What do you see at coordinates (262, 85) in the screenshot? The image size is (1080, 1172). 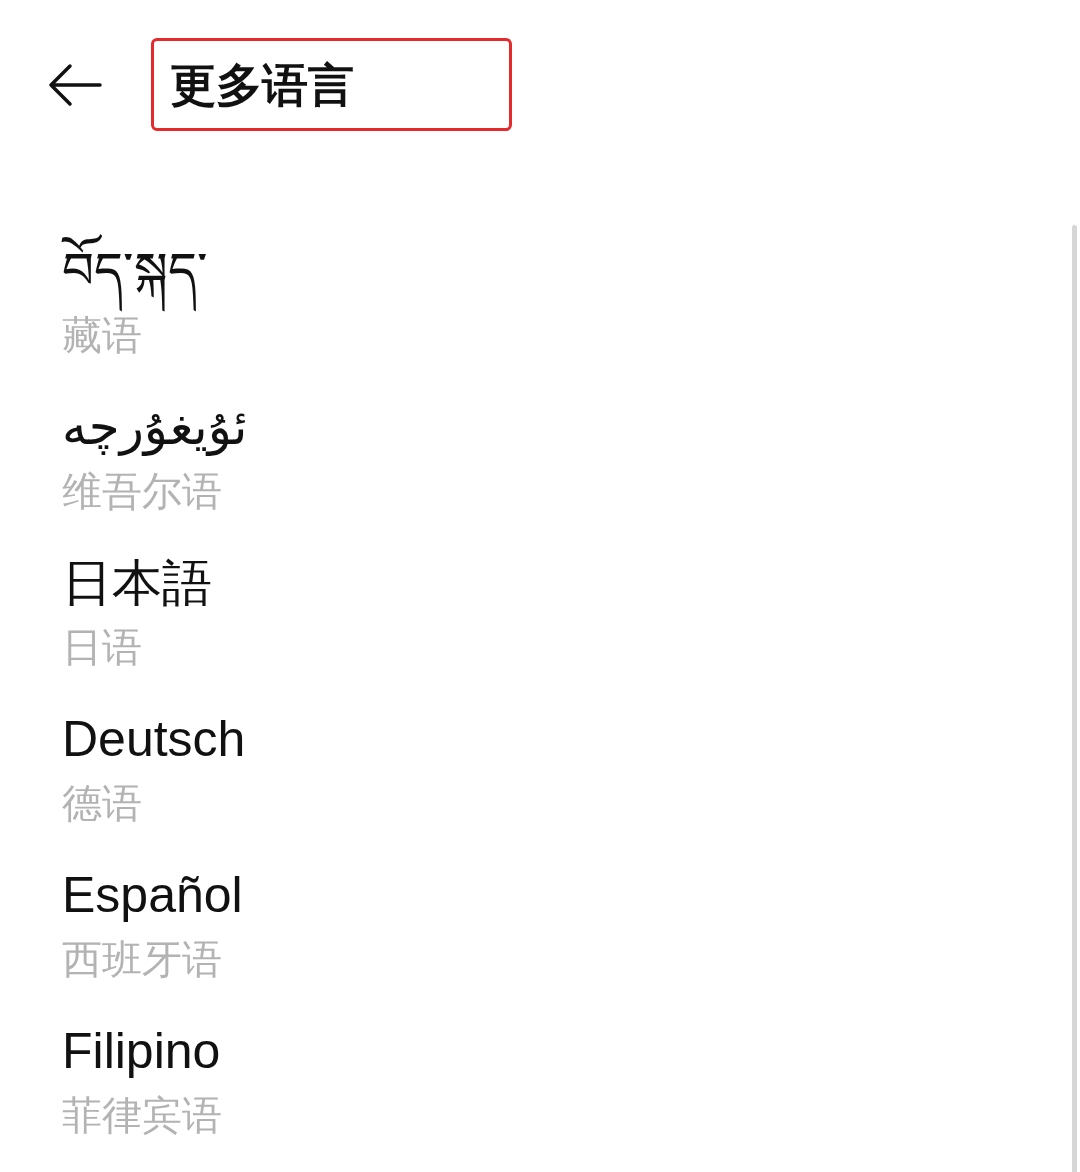 I see `page-title: 更多语言` at bounding box center [262, 85].